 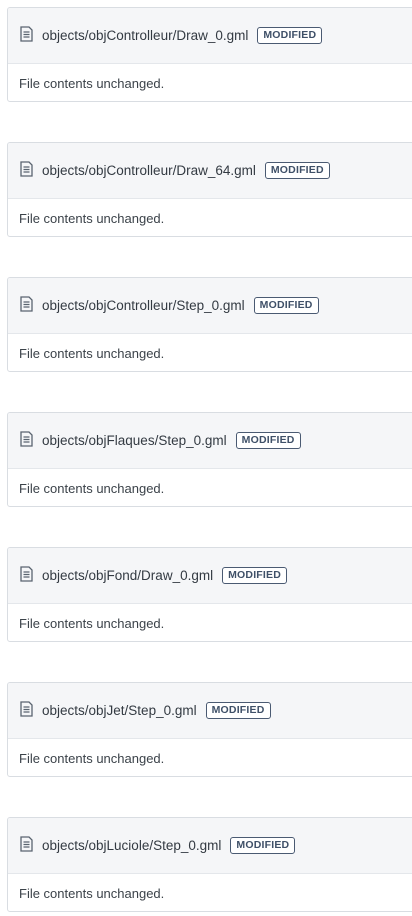 What do you see at coordinates (145, 35) in the screenshot?
I see `file-path: objects/objControlleur/Draw_0.gml` at bounding box center [145, 35].